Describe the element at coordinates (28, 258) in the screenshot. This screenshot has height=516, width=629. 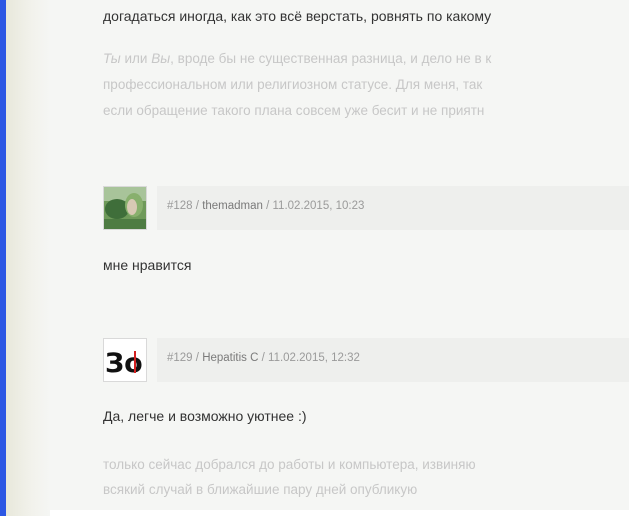
I see `left-margin-band` at that location.